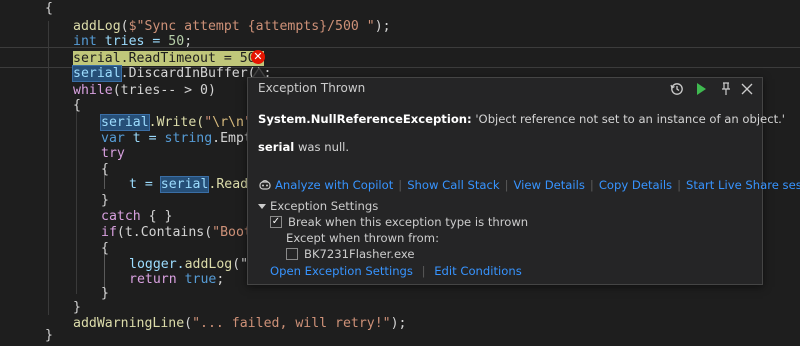 The image size is (800, 346). I want to click on indent-guide, so click(76, 199).